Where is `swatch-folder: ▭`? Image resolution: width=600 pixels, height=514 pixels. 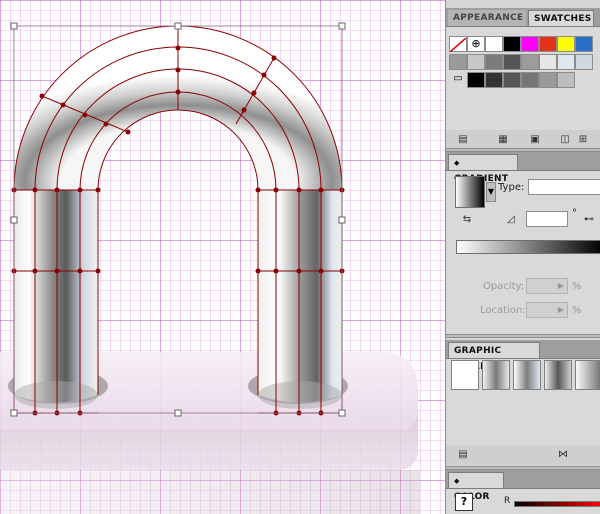
swatch-folder: ▭ is located at coordinates (458, 80).